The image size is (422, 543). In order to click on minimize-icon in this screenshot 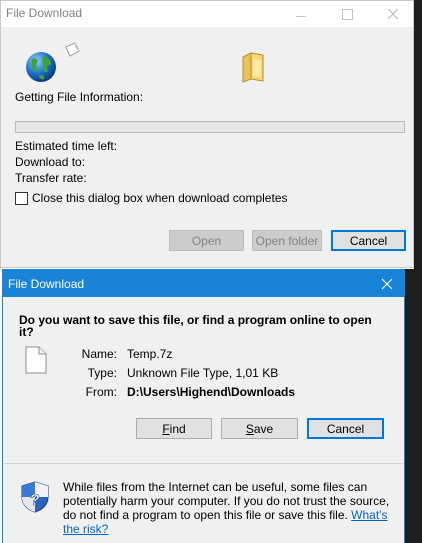, I will do `click(301, 16)`.